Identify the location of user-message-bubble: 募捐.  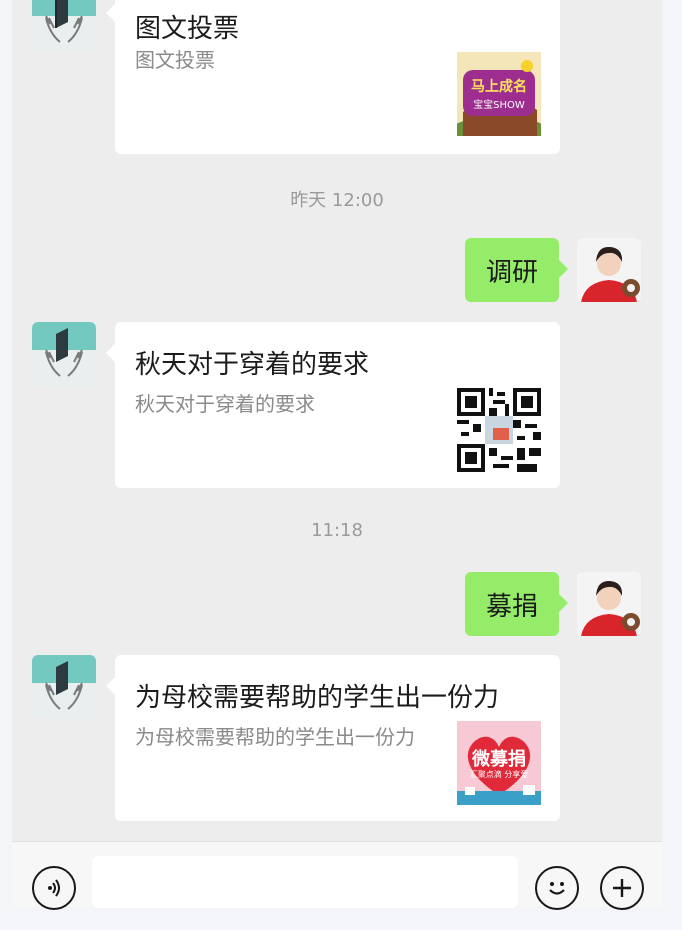
(516, 604).